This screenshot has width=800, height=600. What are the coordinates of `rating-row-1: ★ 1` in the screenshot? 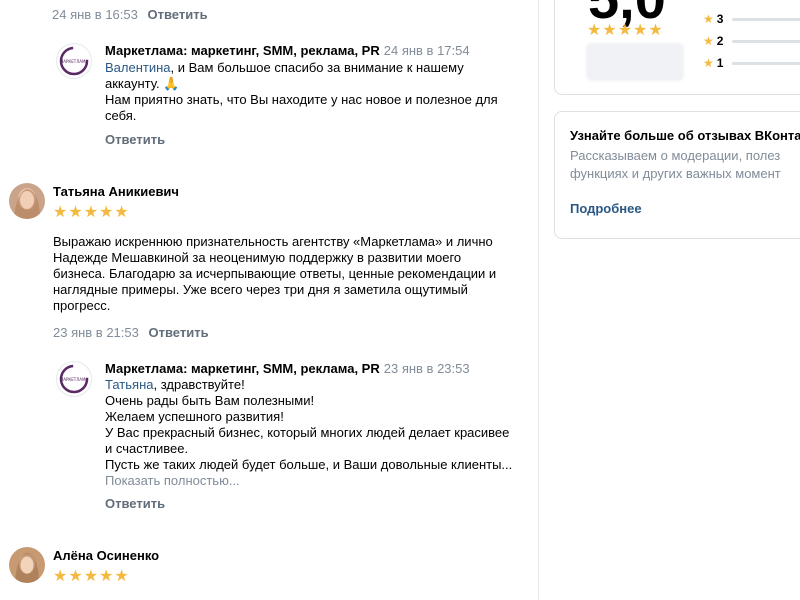 It's located at (751, 63).